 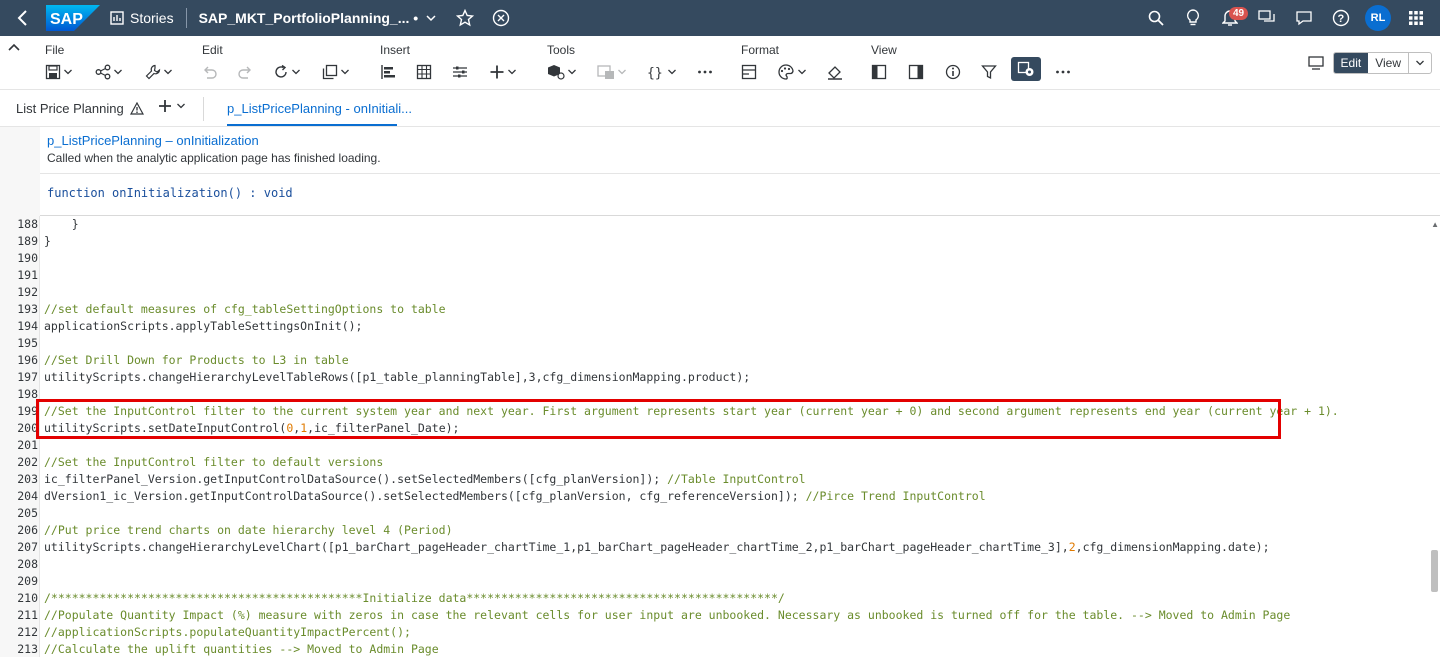 I want to click on scroll-up-icon: ▲, so click(x=1435, y=224).